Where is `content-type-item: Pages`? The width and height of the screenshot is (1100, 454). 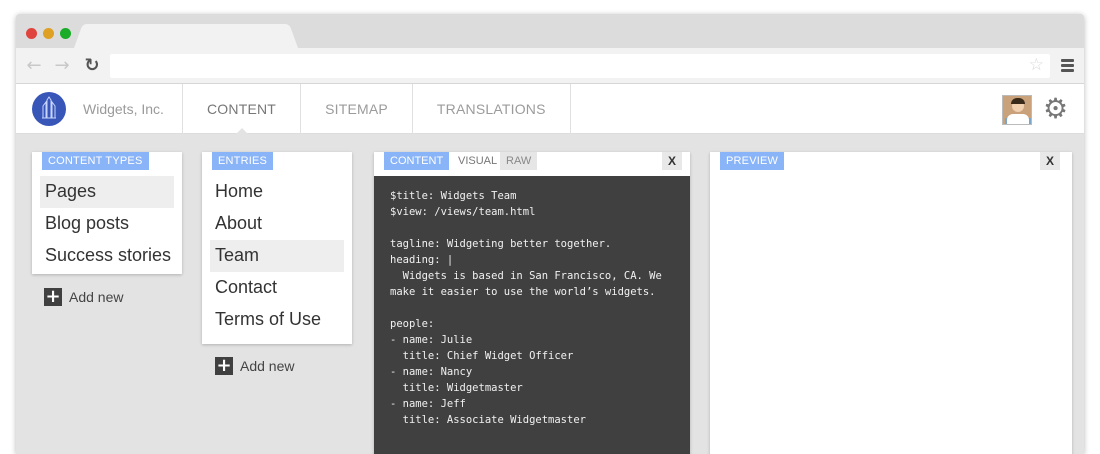 content-type-item: Pages is located at coordinates (107, 192).